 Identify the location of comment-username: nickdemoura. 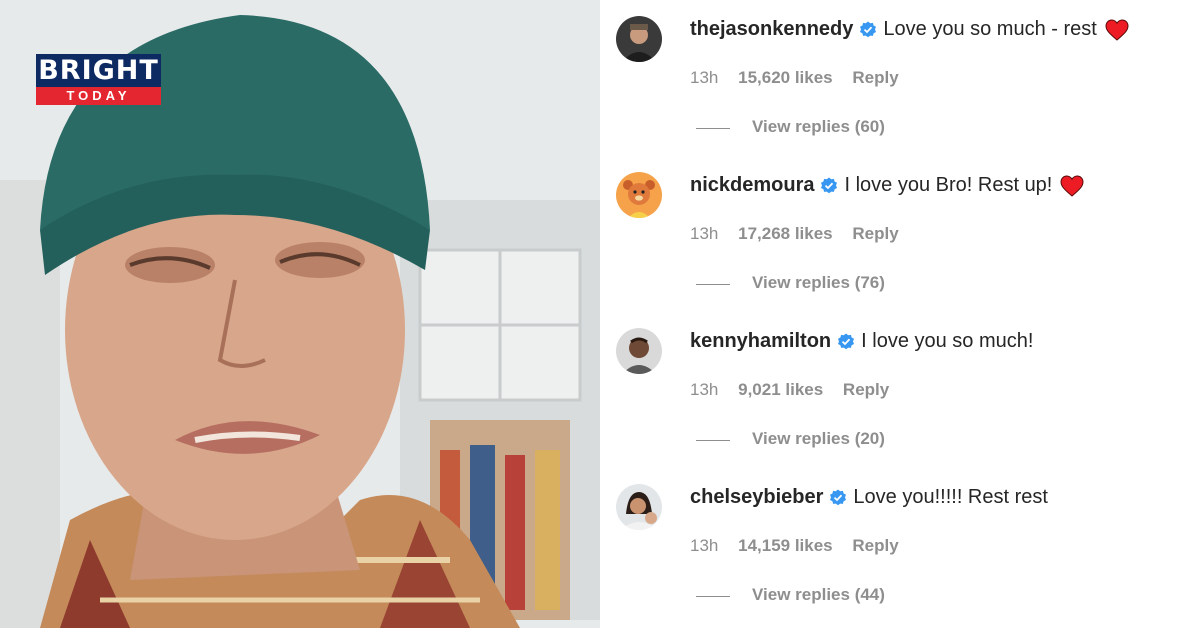
(752, 185).